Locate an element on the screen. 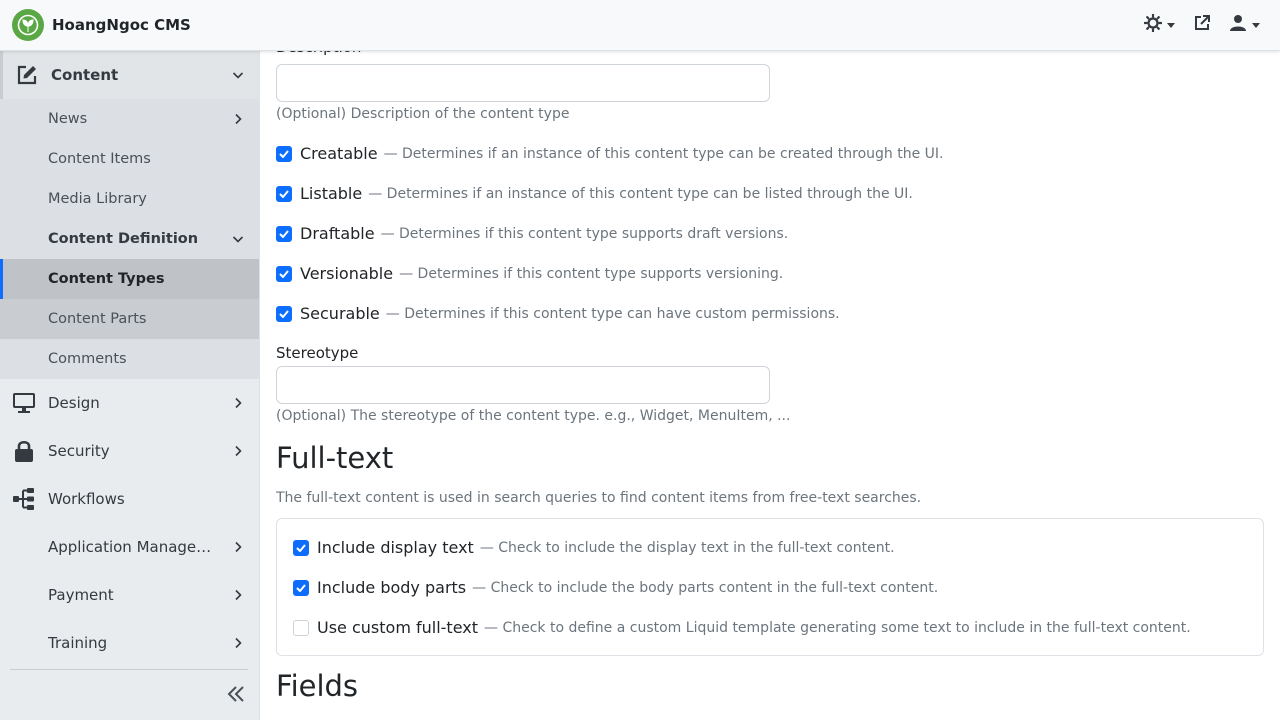 This screenshot has height=720, width=1280. use-custom-fulltext-checkbox is located at coordinates (301, 627).